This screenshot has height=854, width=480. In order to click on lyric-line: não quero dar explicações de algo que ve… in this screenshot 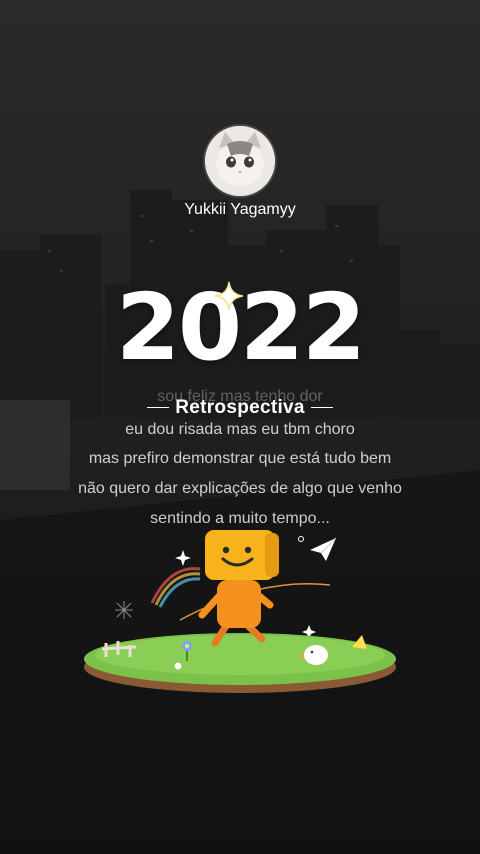, I will do `click(240, 488)`.